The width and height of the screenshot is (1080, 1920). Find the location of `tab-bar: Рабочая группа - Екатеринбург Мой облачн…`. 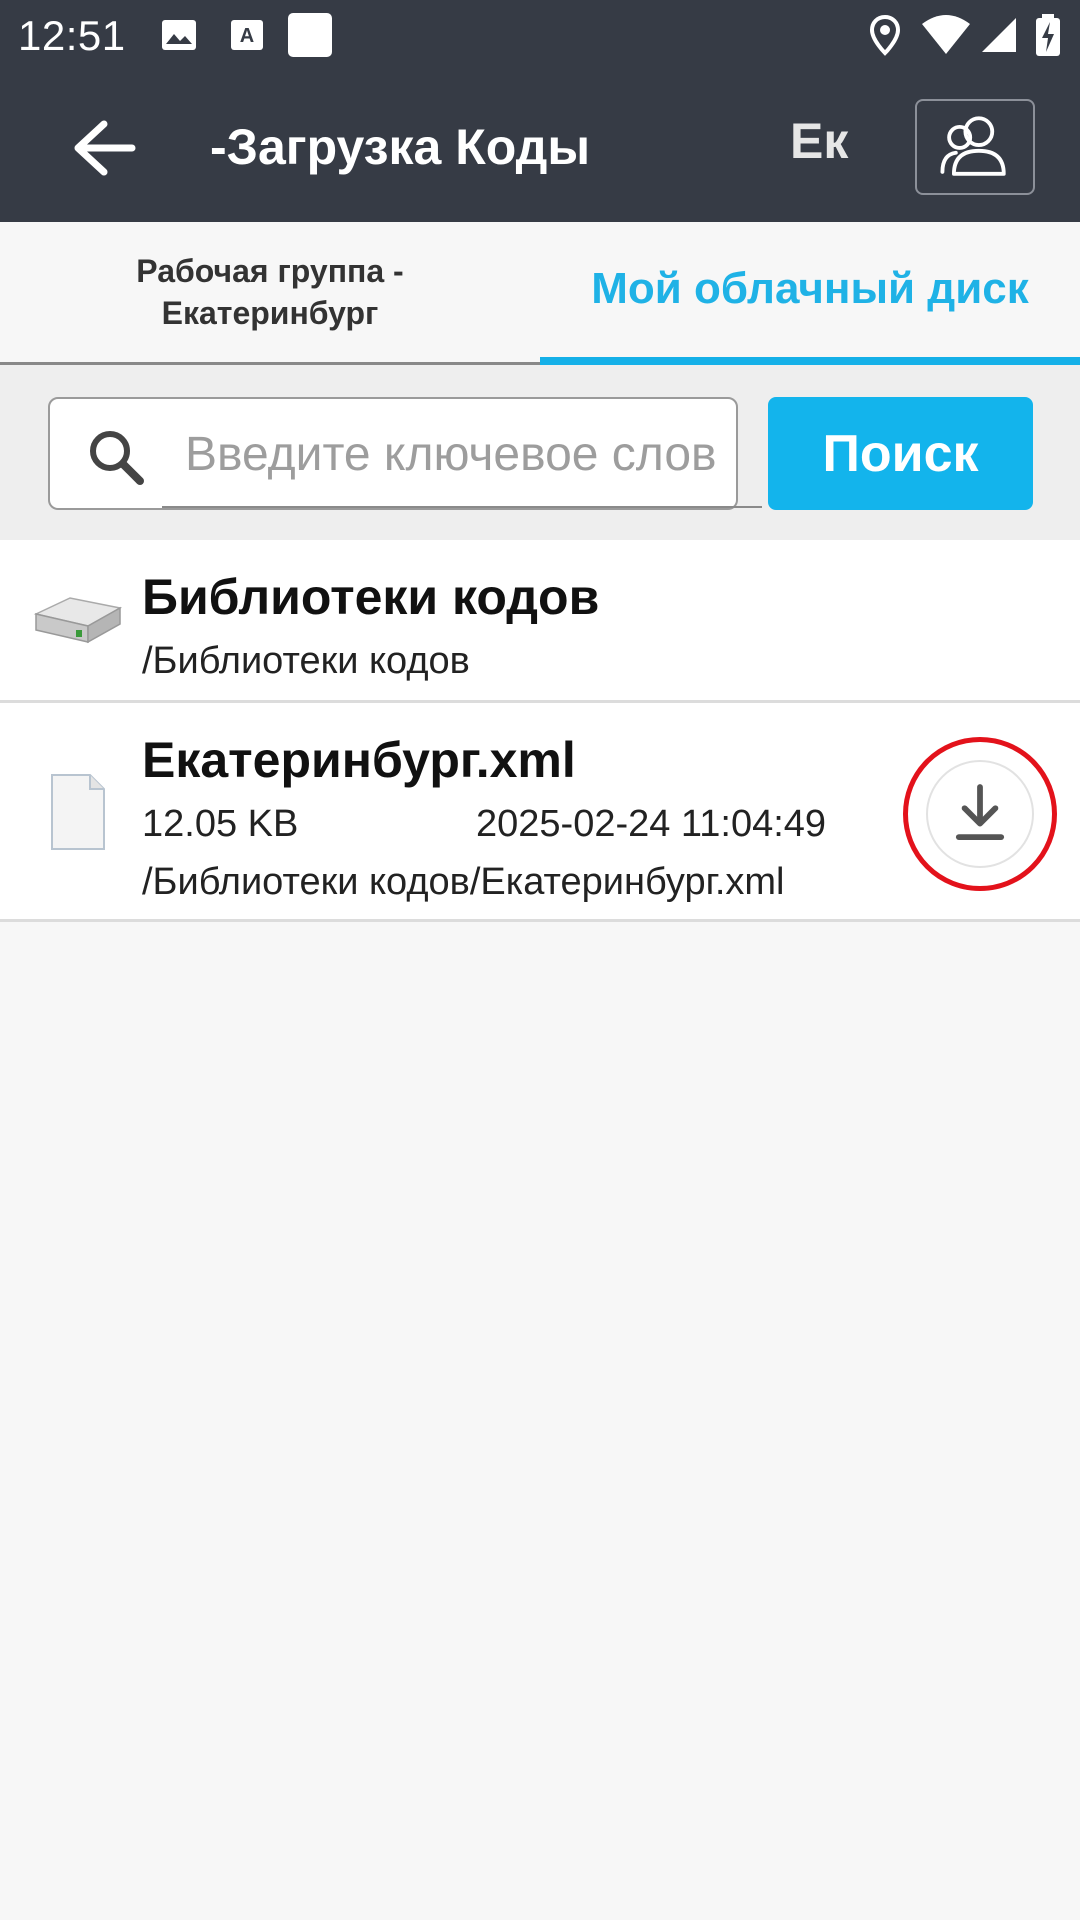

tab-bar: Рабочая группа - Екатеринбург Мой облачн… is located at coordinates (540, 293).